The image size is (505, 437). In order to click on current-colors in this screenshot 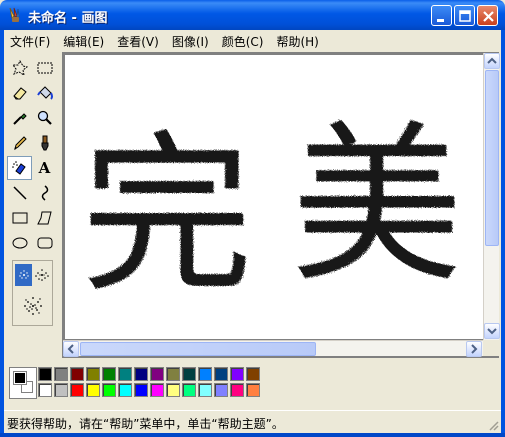, I will do `click(23, 383)`.